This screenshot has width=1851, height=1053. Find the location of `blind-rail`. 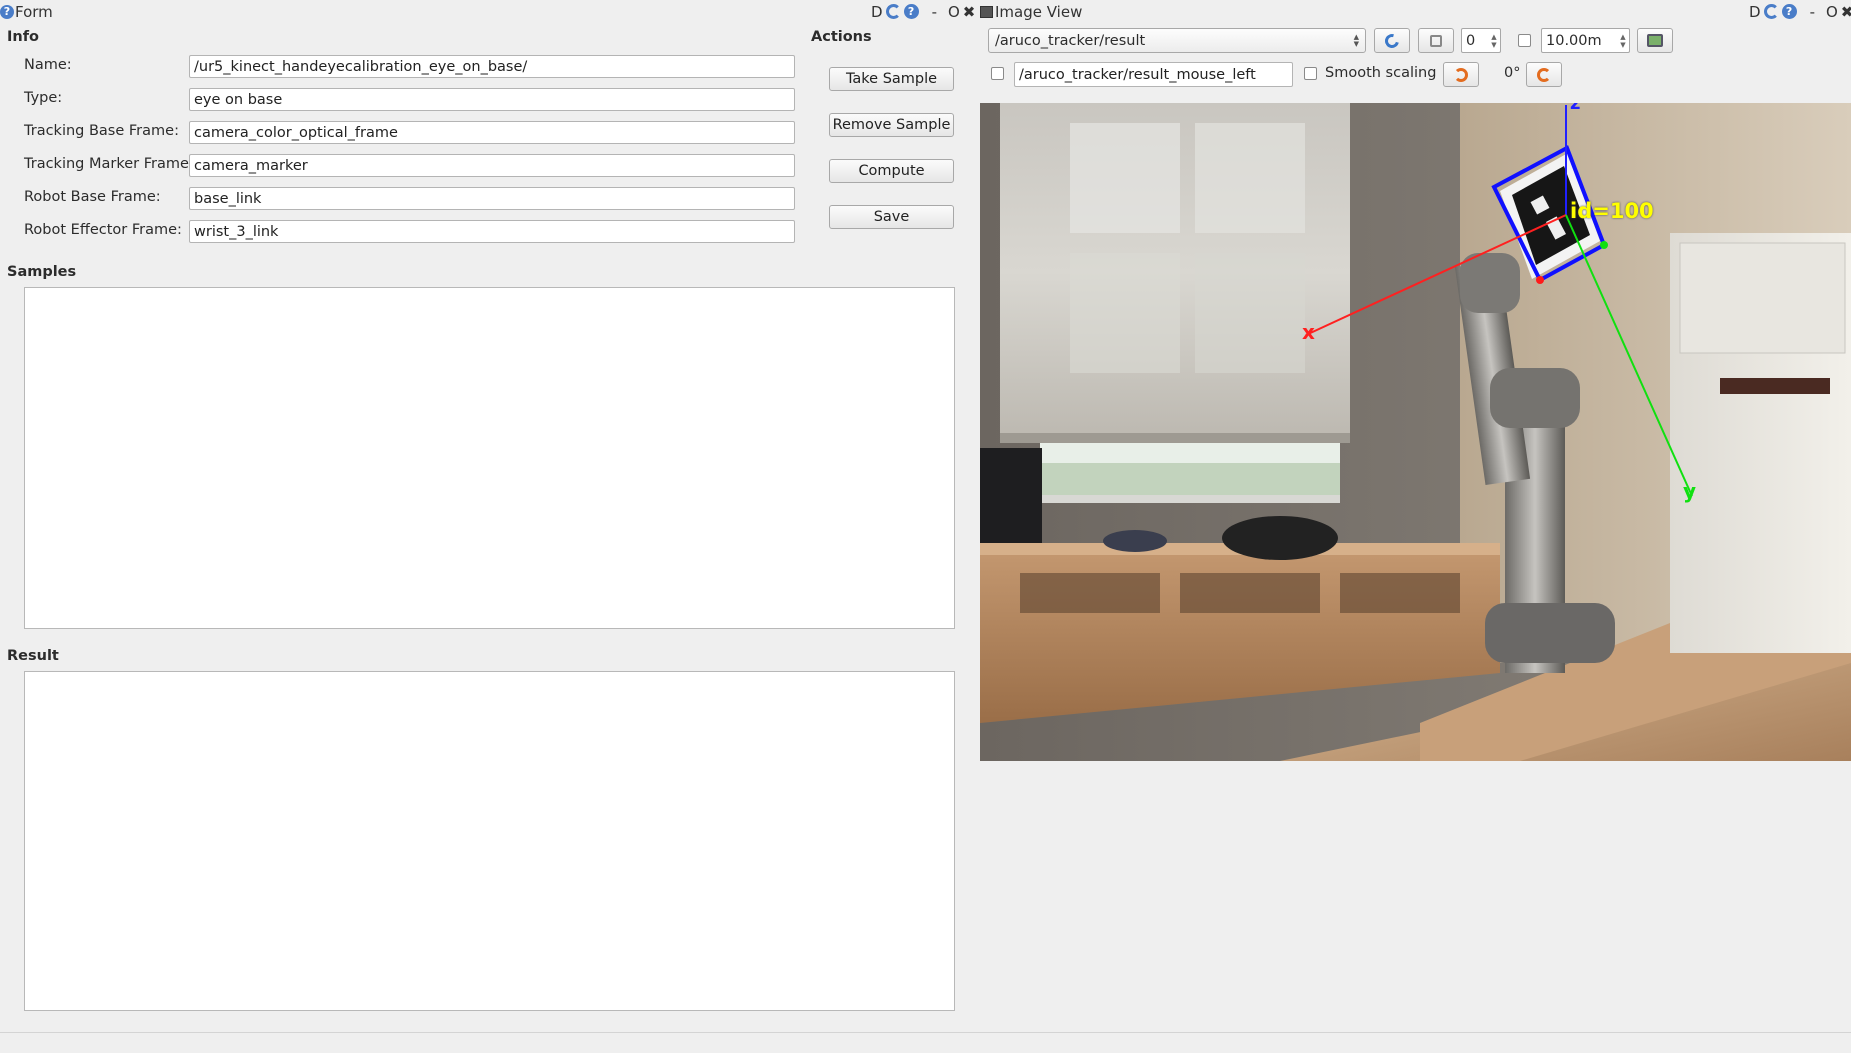

blind-rail is located at coordinates (1175, 438).